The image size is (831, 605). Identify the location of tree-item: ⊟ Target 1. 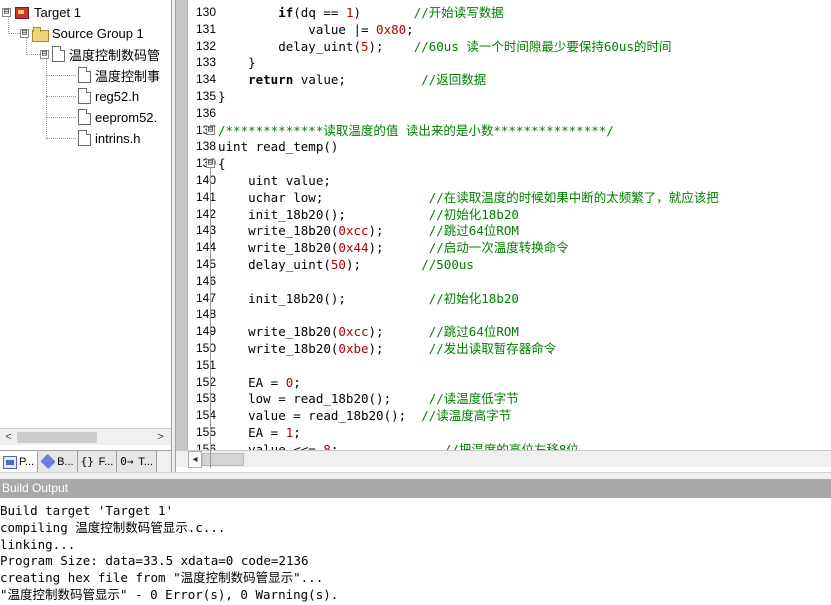
(41, 12).